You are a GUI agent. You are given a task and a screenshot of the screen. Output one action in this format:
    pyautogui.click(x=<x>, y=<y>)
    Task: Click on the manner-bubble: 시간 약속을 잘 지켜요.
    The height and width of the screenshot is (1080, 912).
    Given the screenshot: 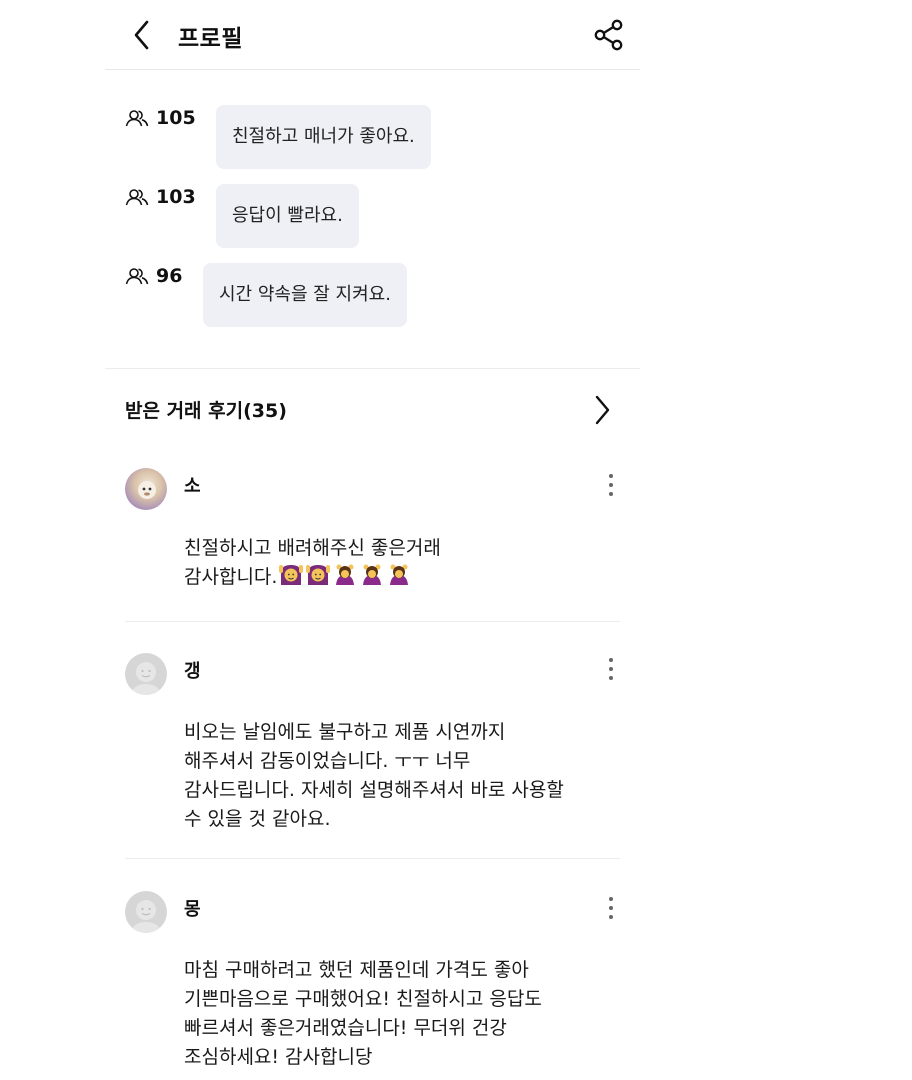 What is the action you would take?
    pyautogui.click(x=305, y=295)
    